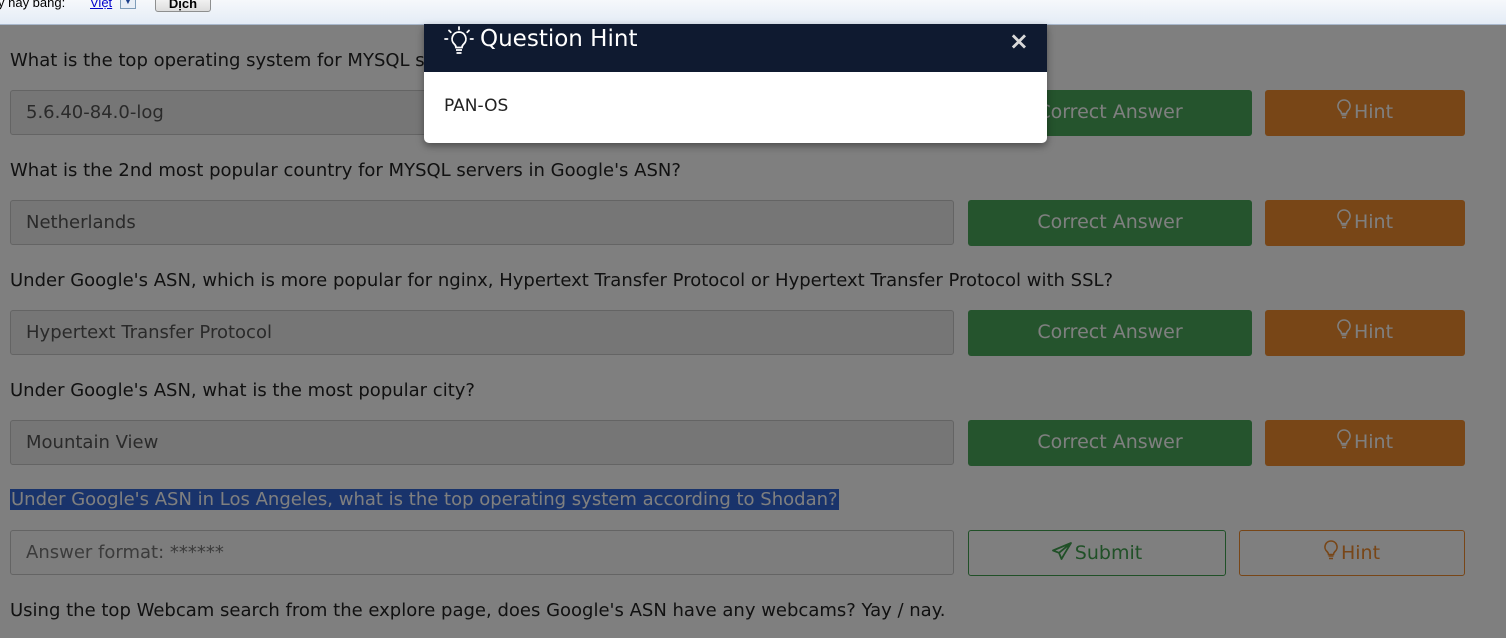 The image size is (1506, 638). I want to click on chevron-down-icon: ▼, so click(128, 4).